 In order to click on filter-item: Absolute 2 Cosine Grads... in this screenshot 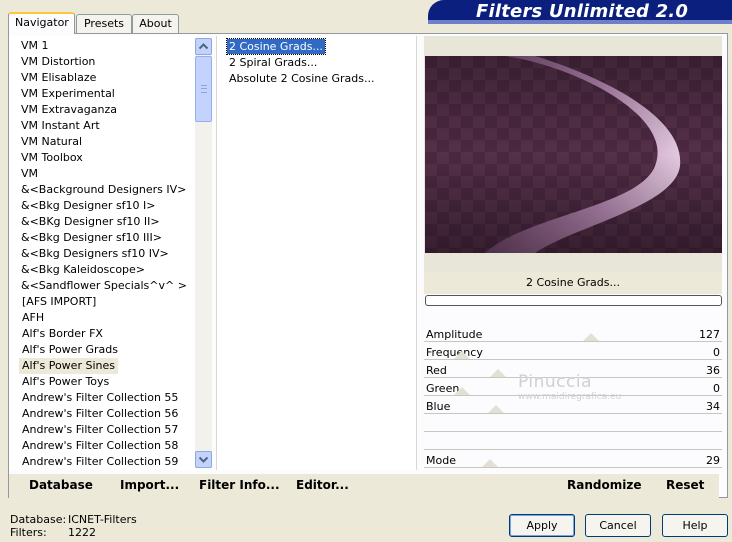, I will do `click(302, 78)`.